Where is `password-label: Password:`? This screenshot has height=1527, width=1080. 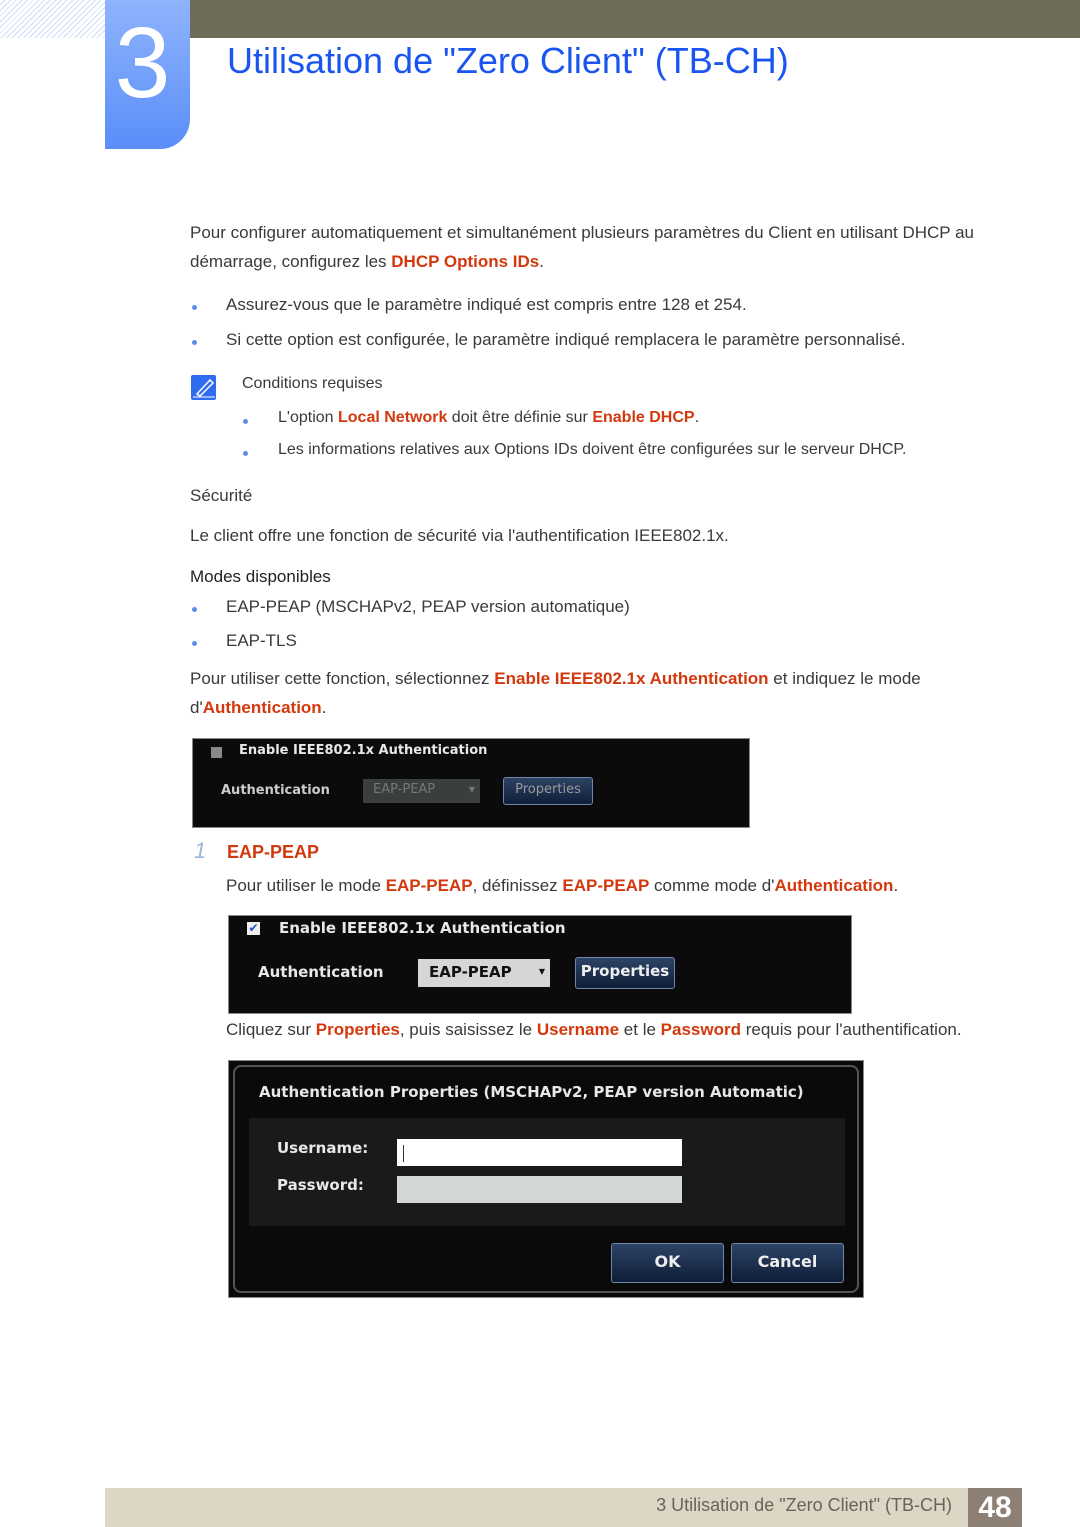
password-label: Password: is located at coordinates (320, 1185).